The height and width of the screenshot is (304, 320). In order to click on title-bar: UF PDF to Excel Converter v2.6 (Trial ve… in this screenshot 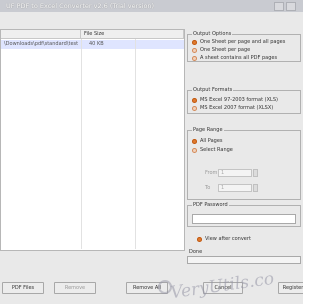, I will do `click(151, 6)`.